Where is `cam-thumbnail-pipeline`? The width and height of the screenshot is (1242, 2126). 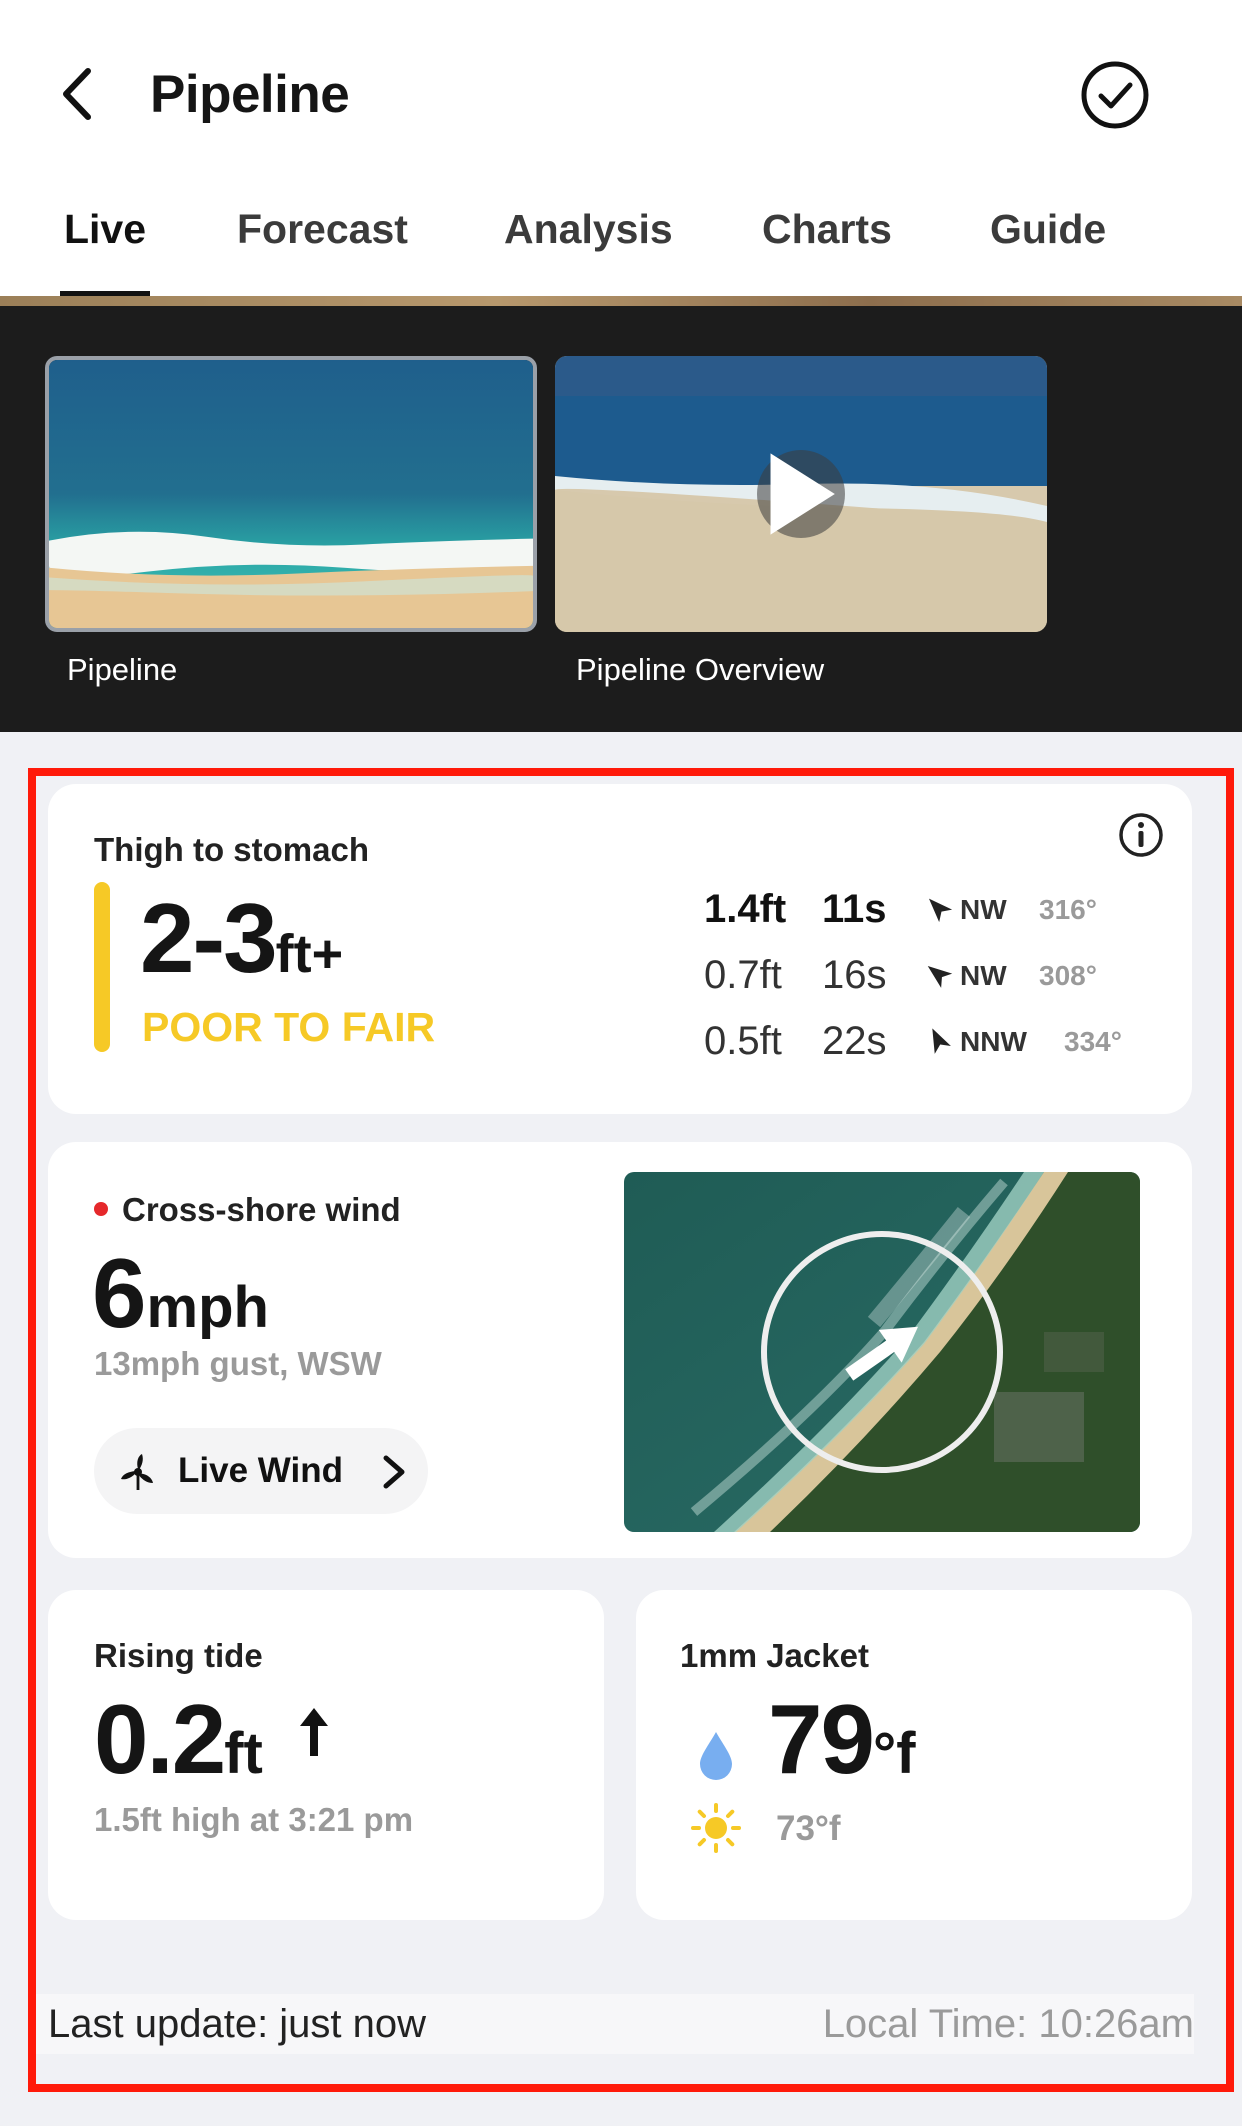
cam-thumbnail-pipeline is located at coordinates (291, 494).